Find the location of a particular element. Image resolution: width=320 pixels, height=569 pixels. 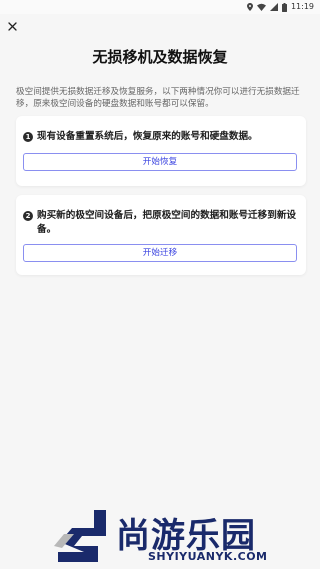

battery-icon is located at coordinates (284, 7).